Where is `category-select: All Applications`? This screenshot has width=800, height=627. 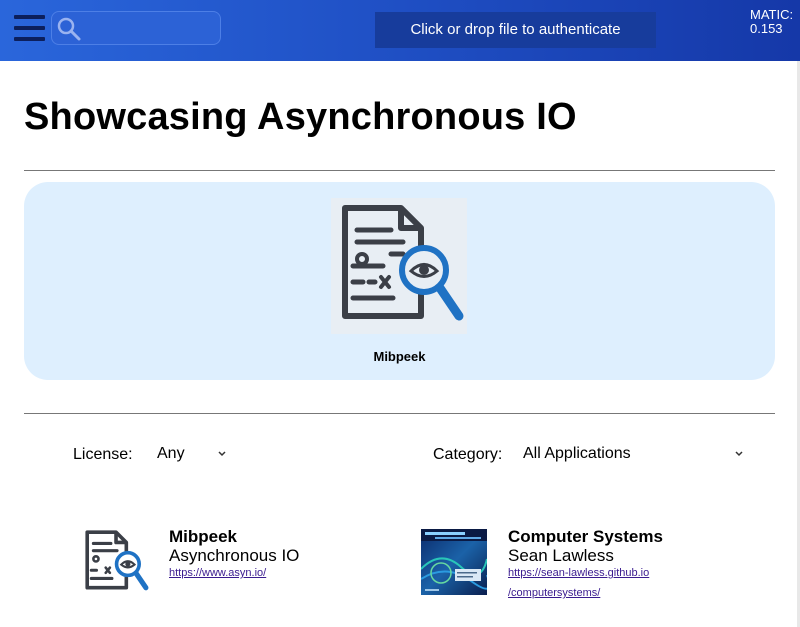
category-select: All Applications is located at coordinates (577, 456).